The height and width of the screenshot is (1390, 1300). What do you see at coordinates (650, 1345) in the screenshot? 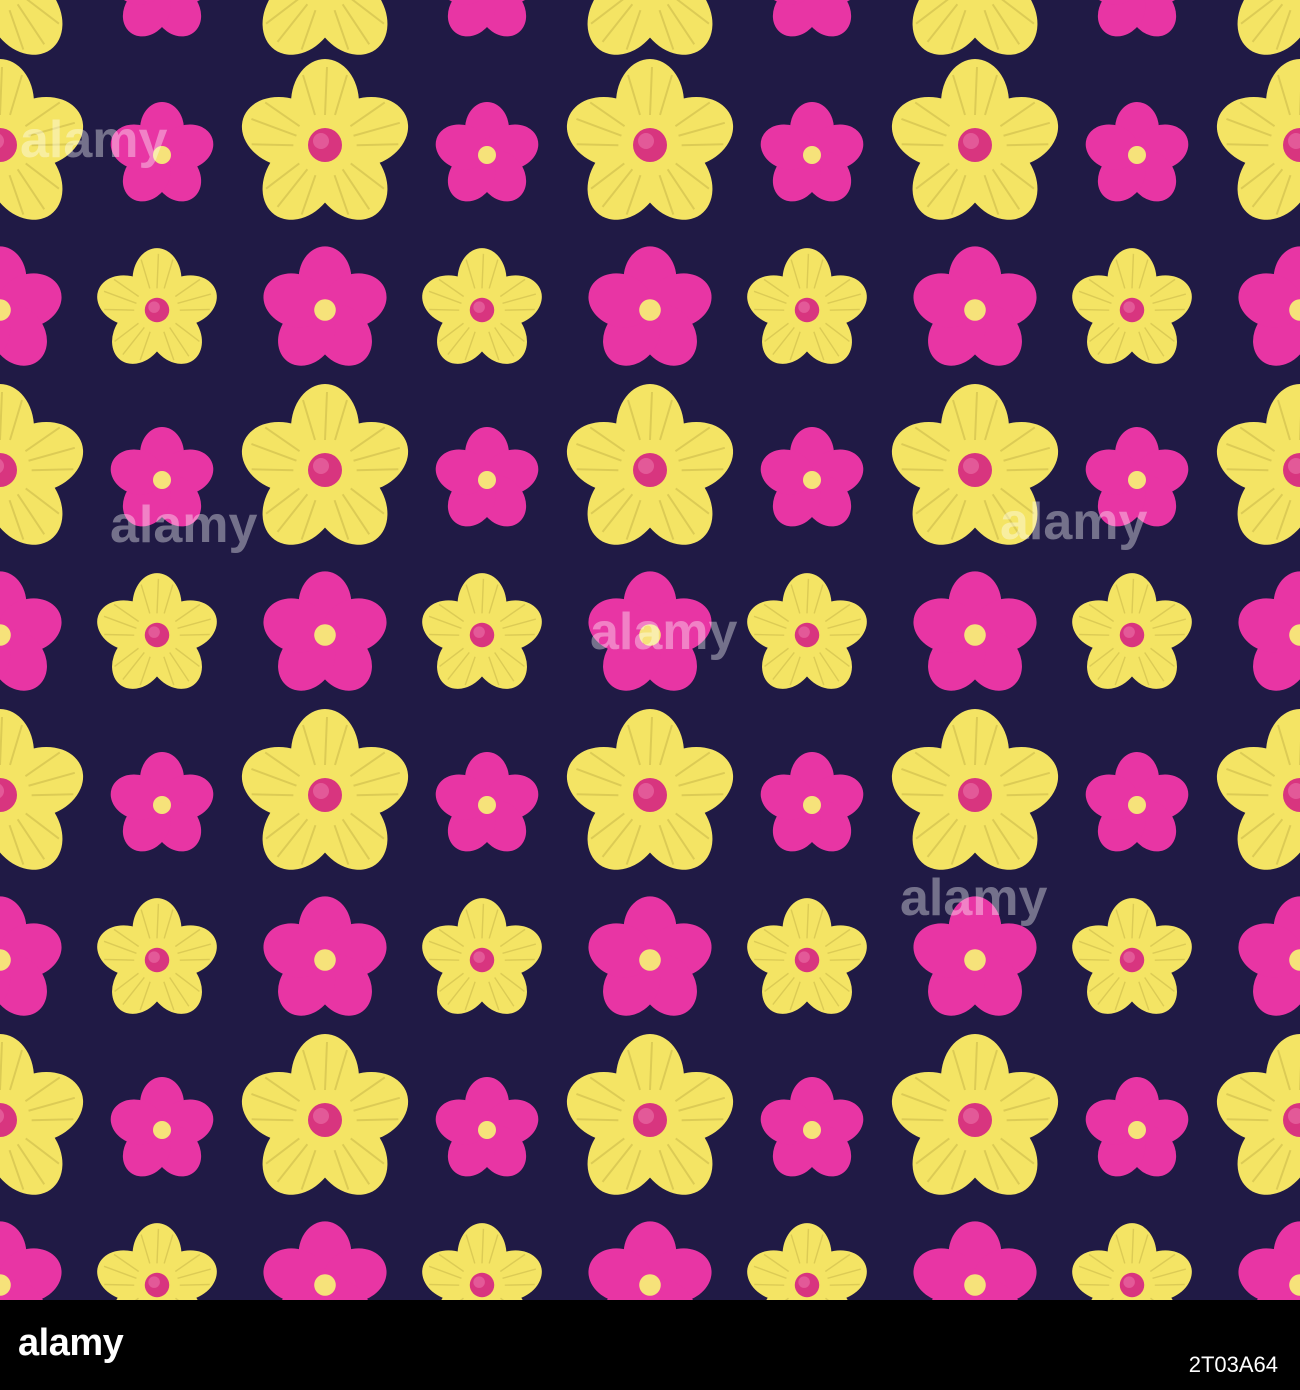
I see `stock-footer: alamy 2T03A64` at bounding box center [650, 1345].